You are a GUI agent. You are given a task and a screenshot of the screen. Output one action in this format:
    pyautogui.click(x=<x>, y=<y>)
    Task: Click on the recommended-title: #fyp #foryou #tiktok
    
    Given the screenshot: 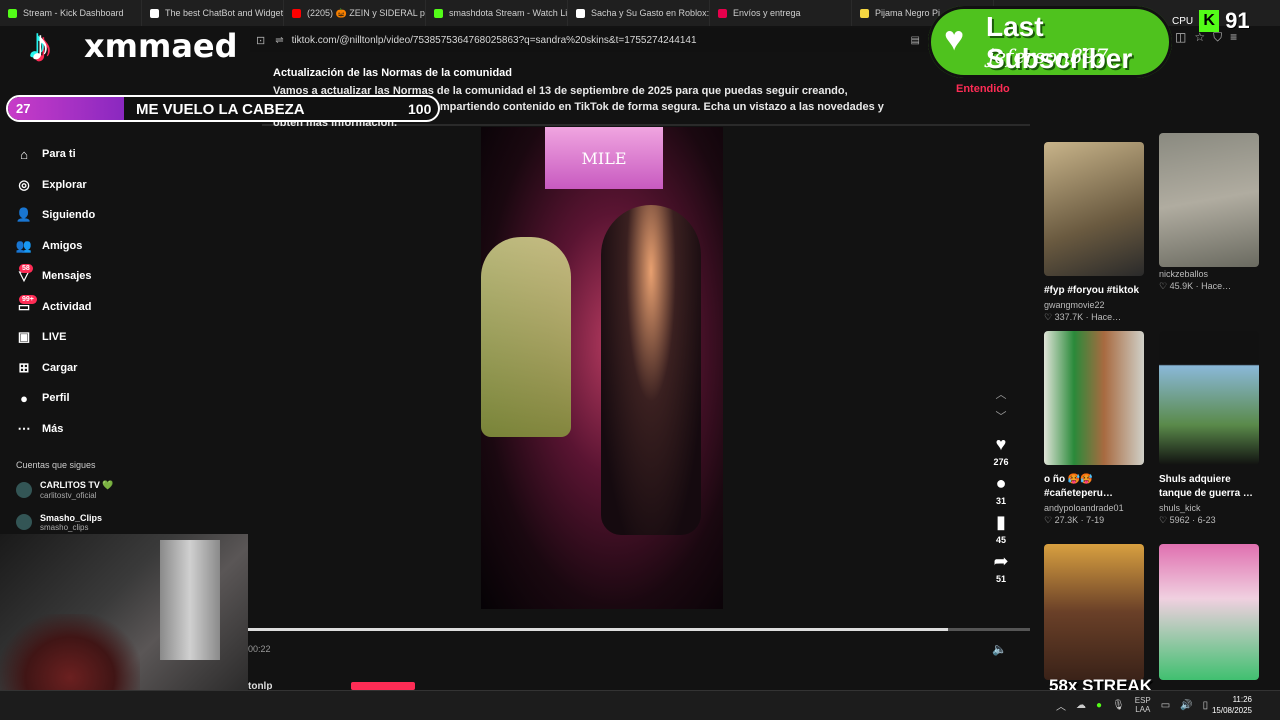 What is the action you would take?
    pyautogui.click(x=1092, y=290)
    